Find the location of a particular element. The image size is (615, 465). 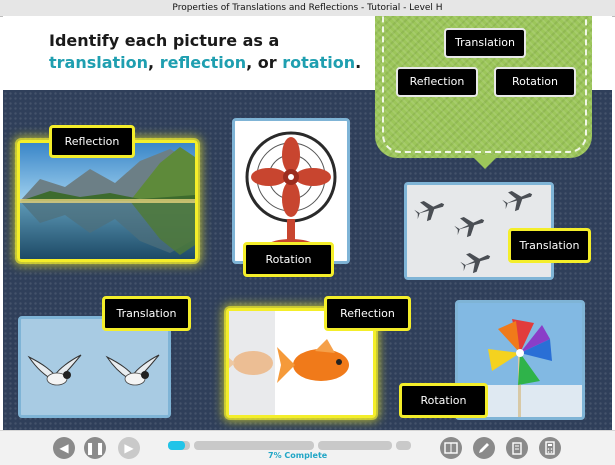

lake-mountain-picture is located at coordinates (107, 201).